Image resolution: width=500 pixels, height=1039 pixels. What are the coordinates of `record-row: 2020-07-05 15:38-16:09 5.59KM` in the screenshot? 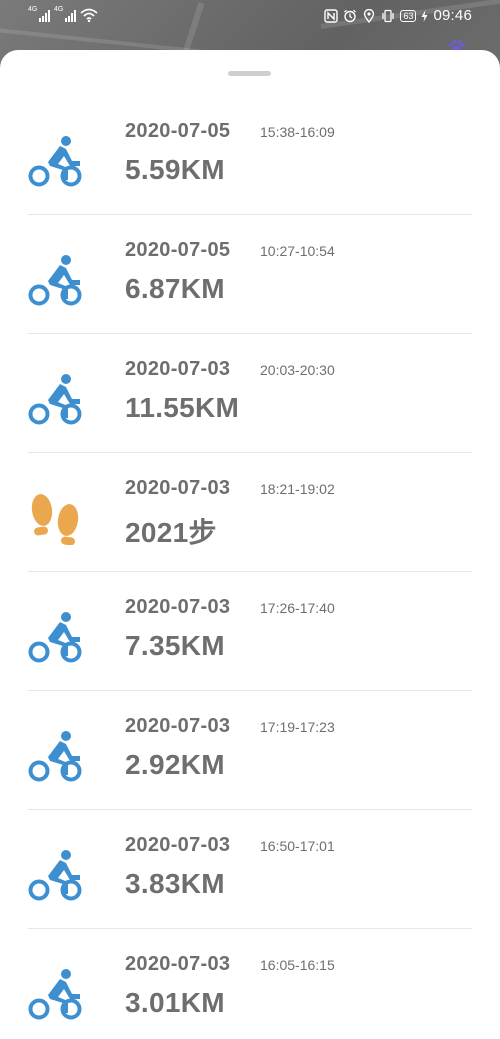 It's located at (250, 155).